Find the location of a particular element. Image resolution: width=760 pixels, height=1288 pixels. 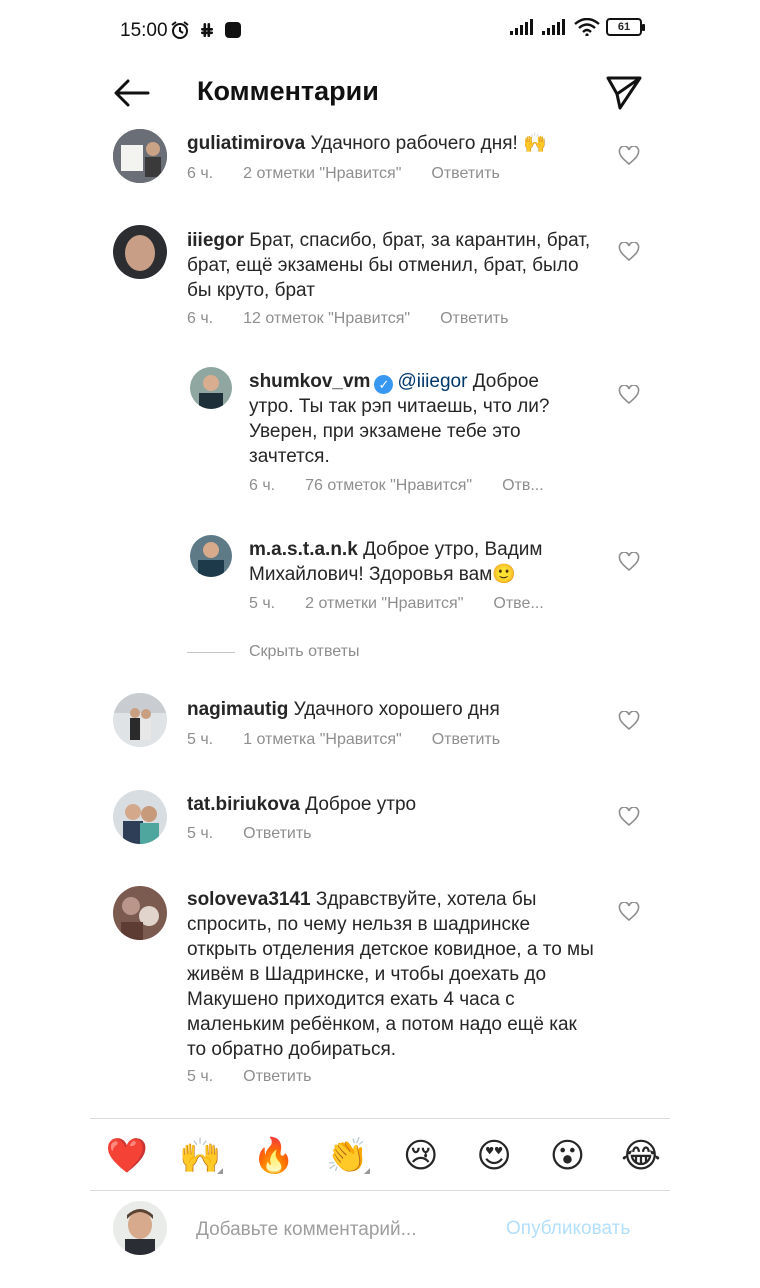

hide-replies-button: Скрыть ответы is located at coordinates (273, 652).